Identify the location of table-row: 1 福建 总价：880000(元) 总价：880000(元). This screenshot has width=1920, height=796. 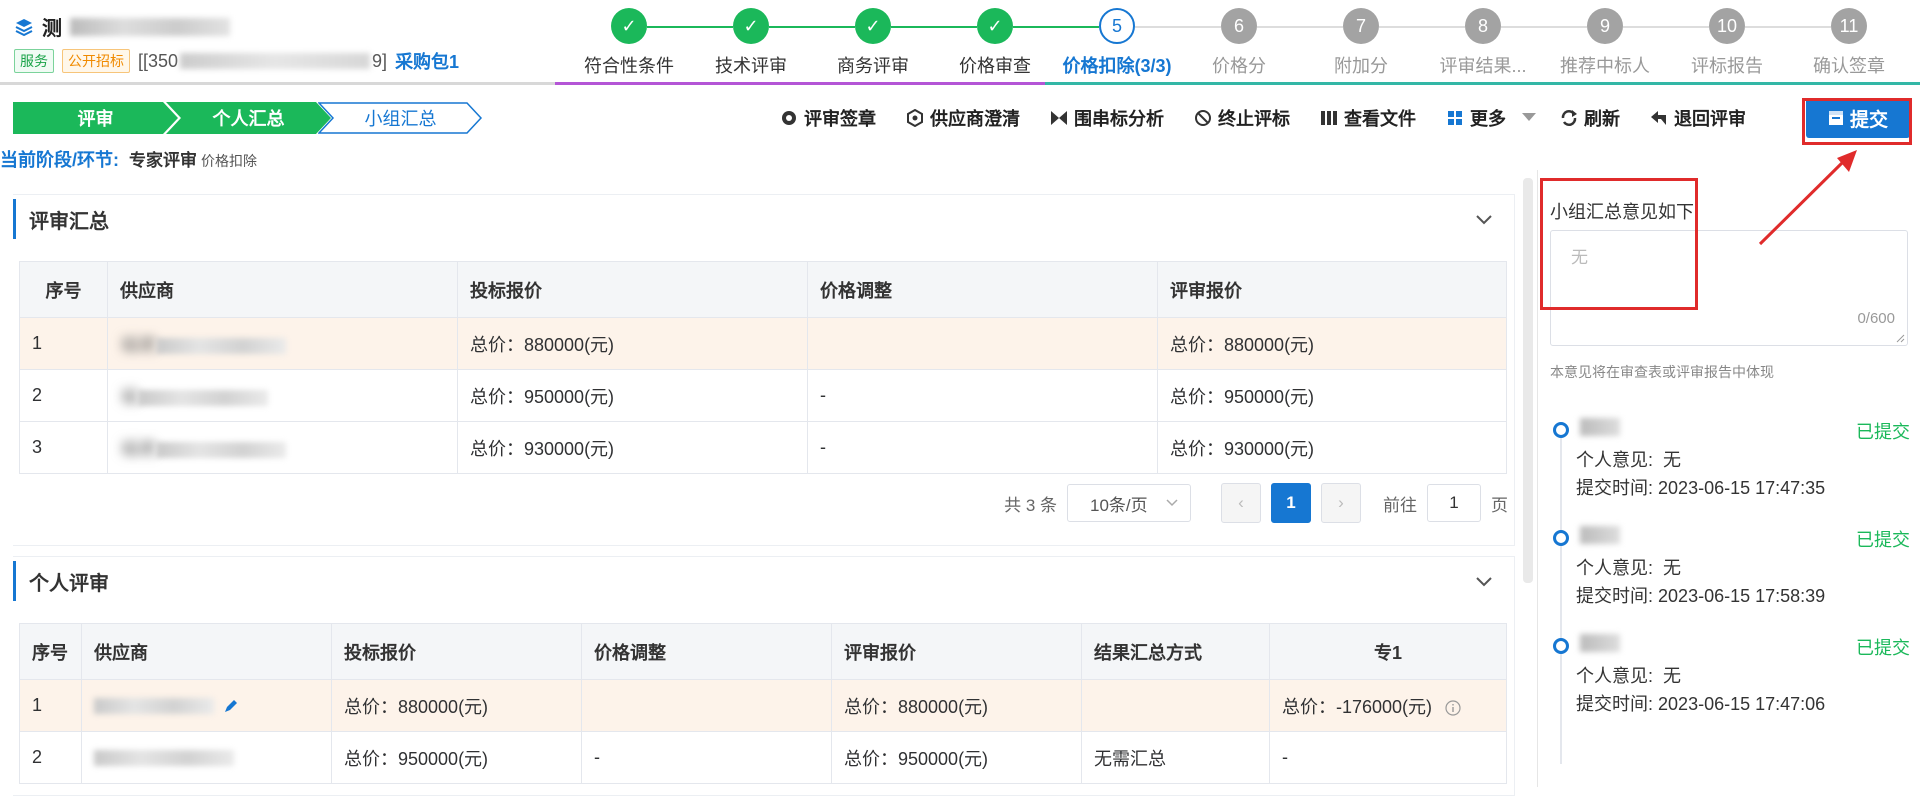
(763, 343).